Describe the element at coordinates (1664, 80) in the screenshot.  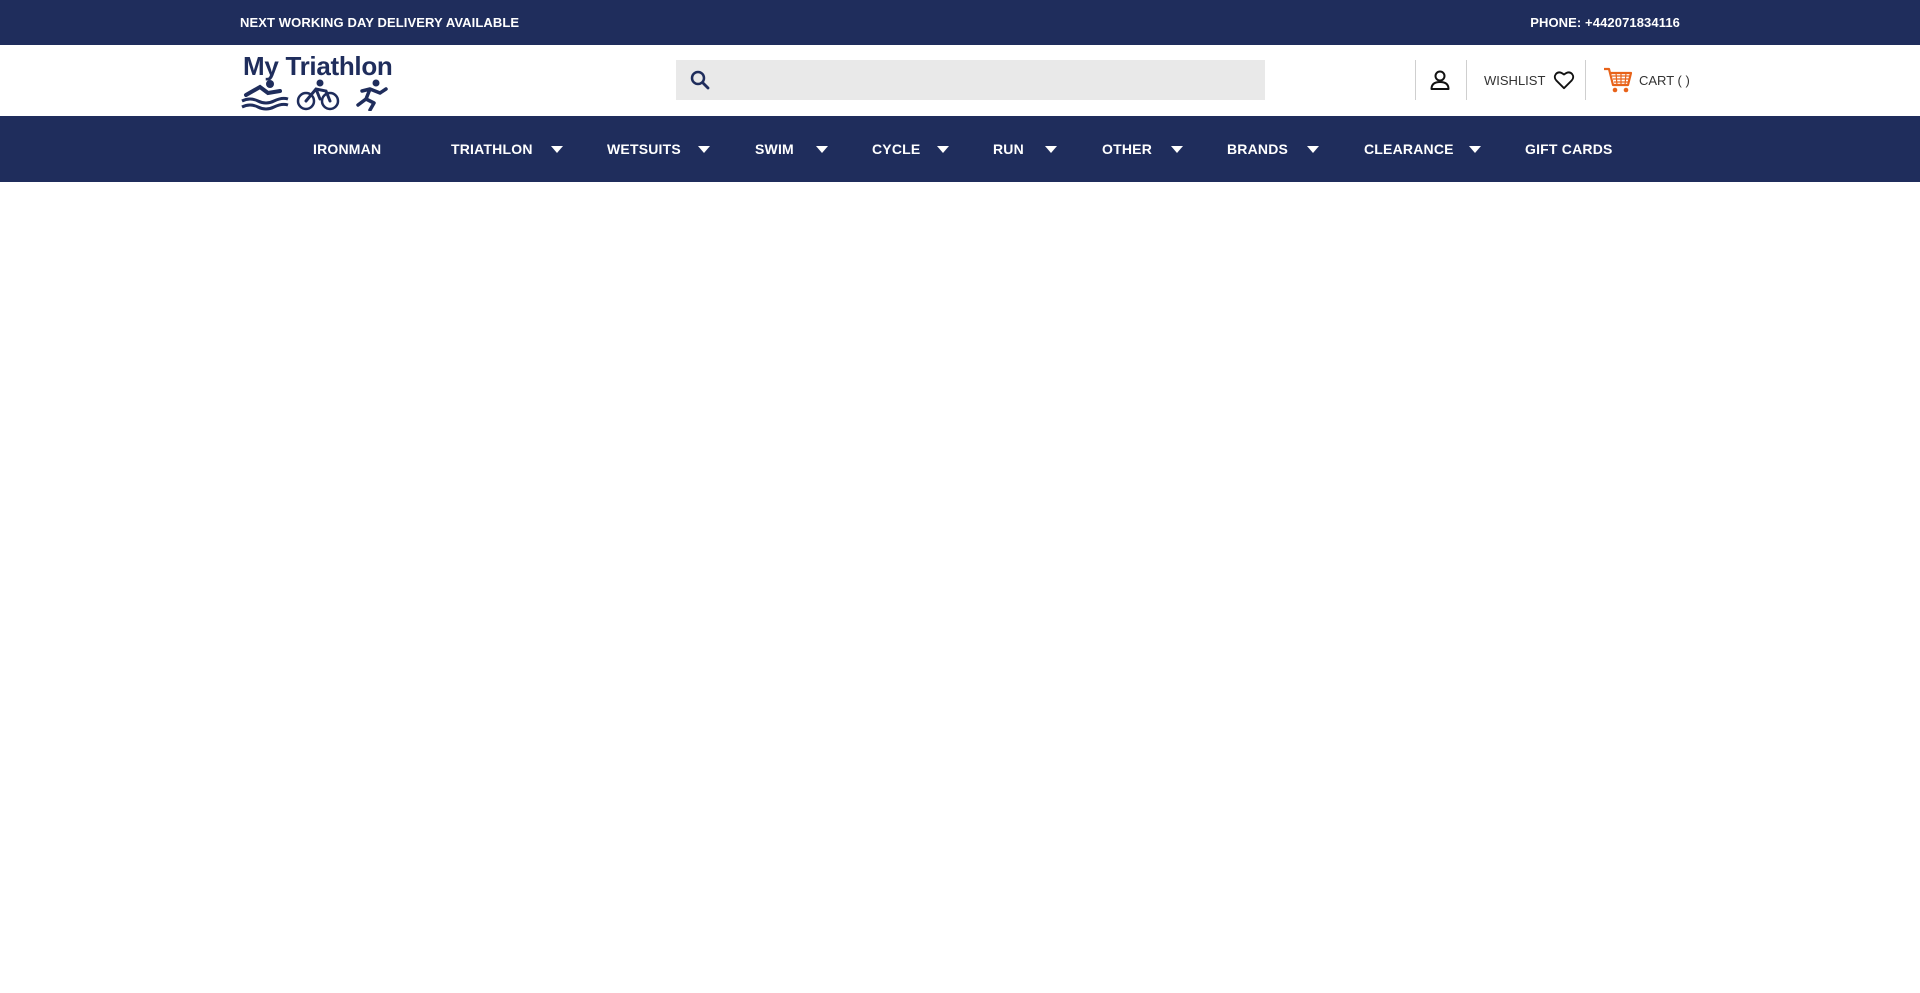
I see `cart-label: CART ( )` at that location.